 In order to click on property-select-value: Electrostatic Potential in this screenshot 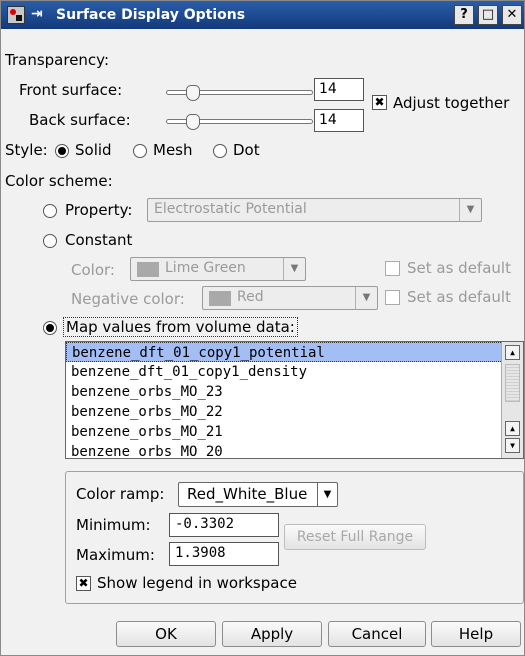, I will do `click(230, 209)`.